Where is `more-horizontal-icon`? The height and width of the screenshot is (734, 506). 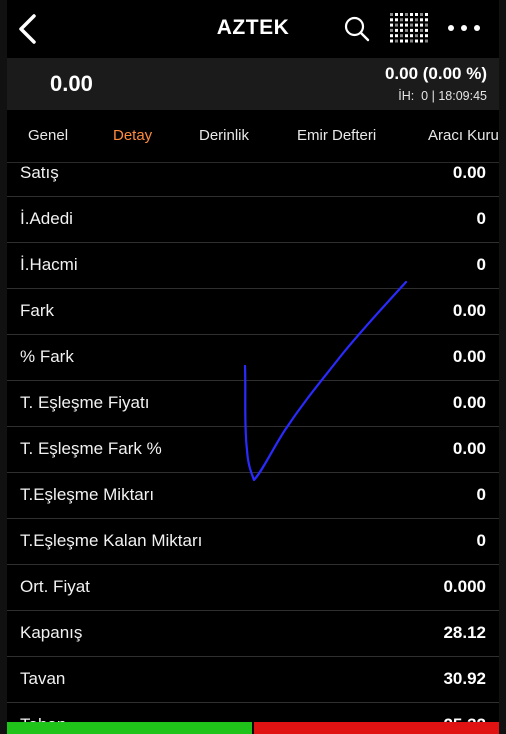
more-horizontal-icon is located at coordinates (464, 28).